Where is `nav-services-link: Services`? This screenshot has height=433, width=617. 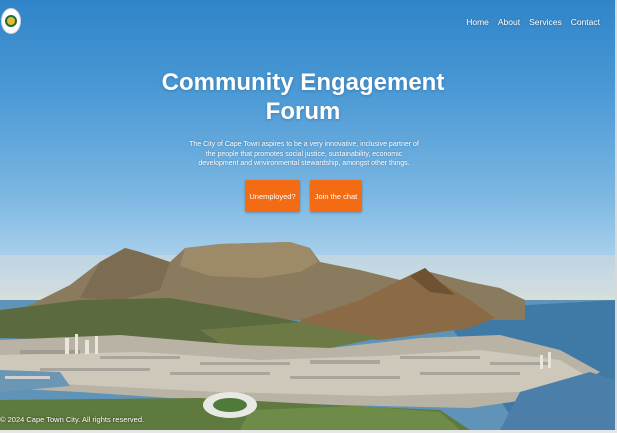
nav-services-link: Services is located at coordinates (545, 22).